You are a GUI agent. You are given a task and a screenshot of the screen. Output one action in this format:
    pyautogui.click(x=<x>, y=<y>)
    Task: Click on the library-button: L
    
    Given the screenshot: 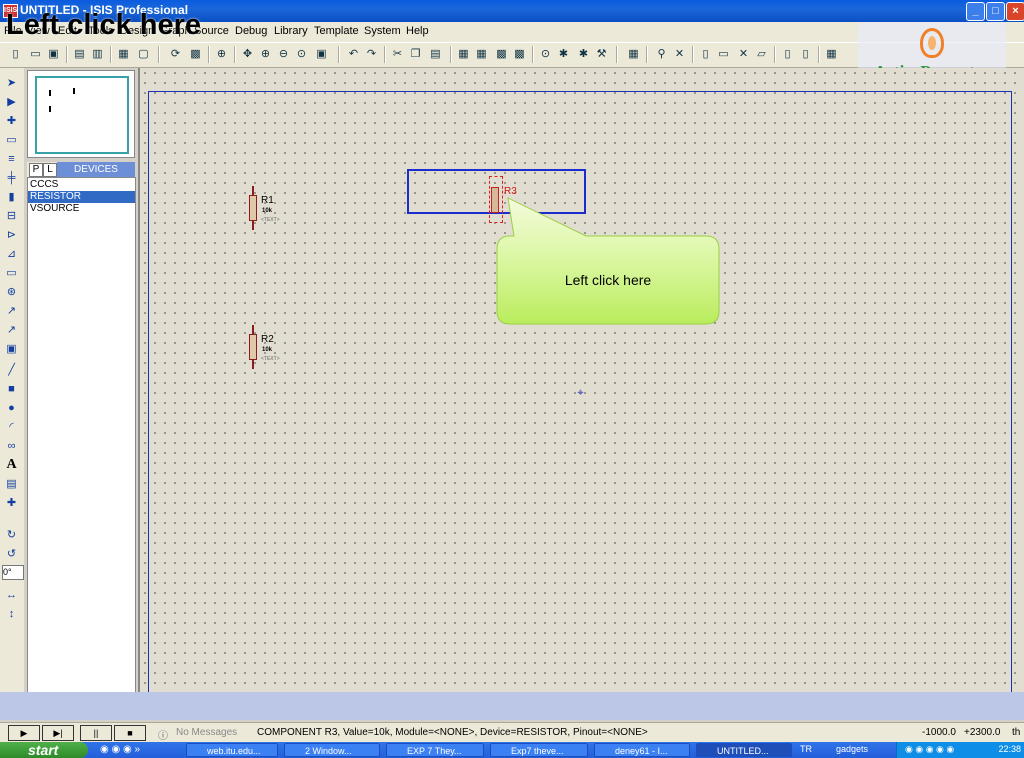 What is the action you would take?
    pyautogui.click(x=50, y=170)
    